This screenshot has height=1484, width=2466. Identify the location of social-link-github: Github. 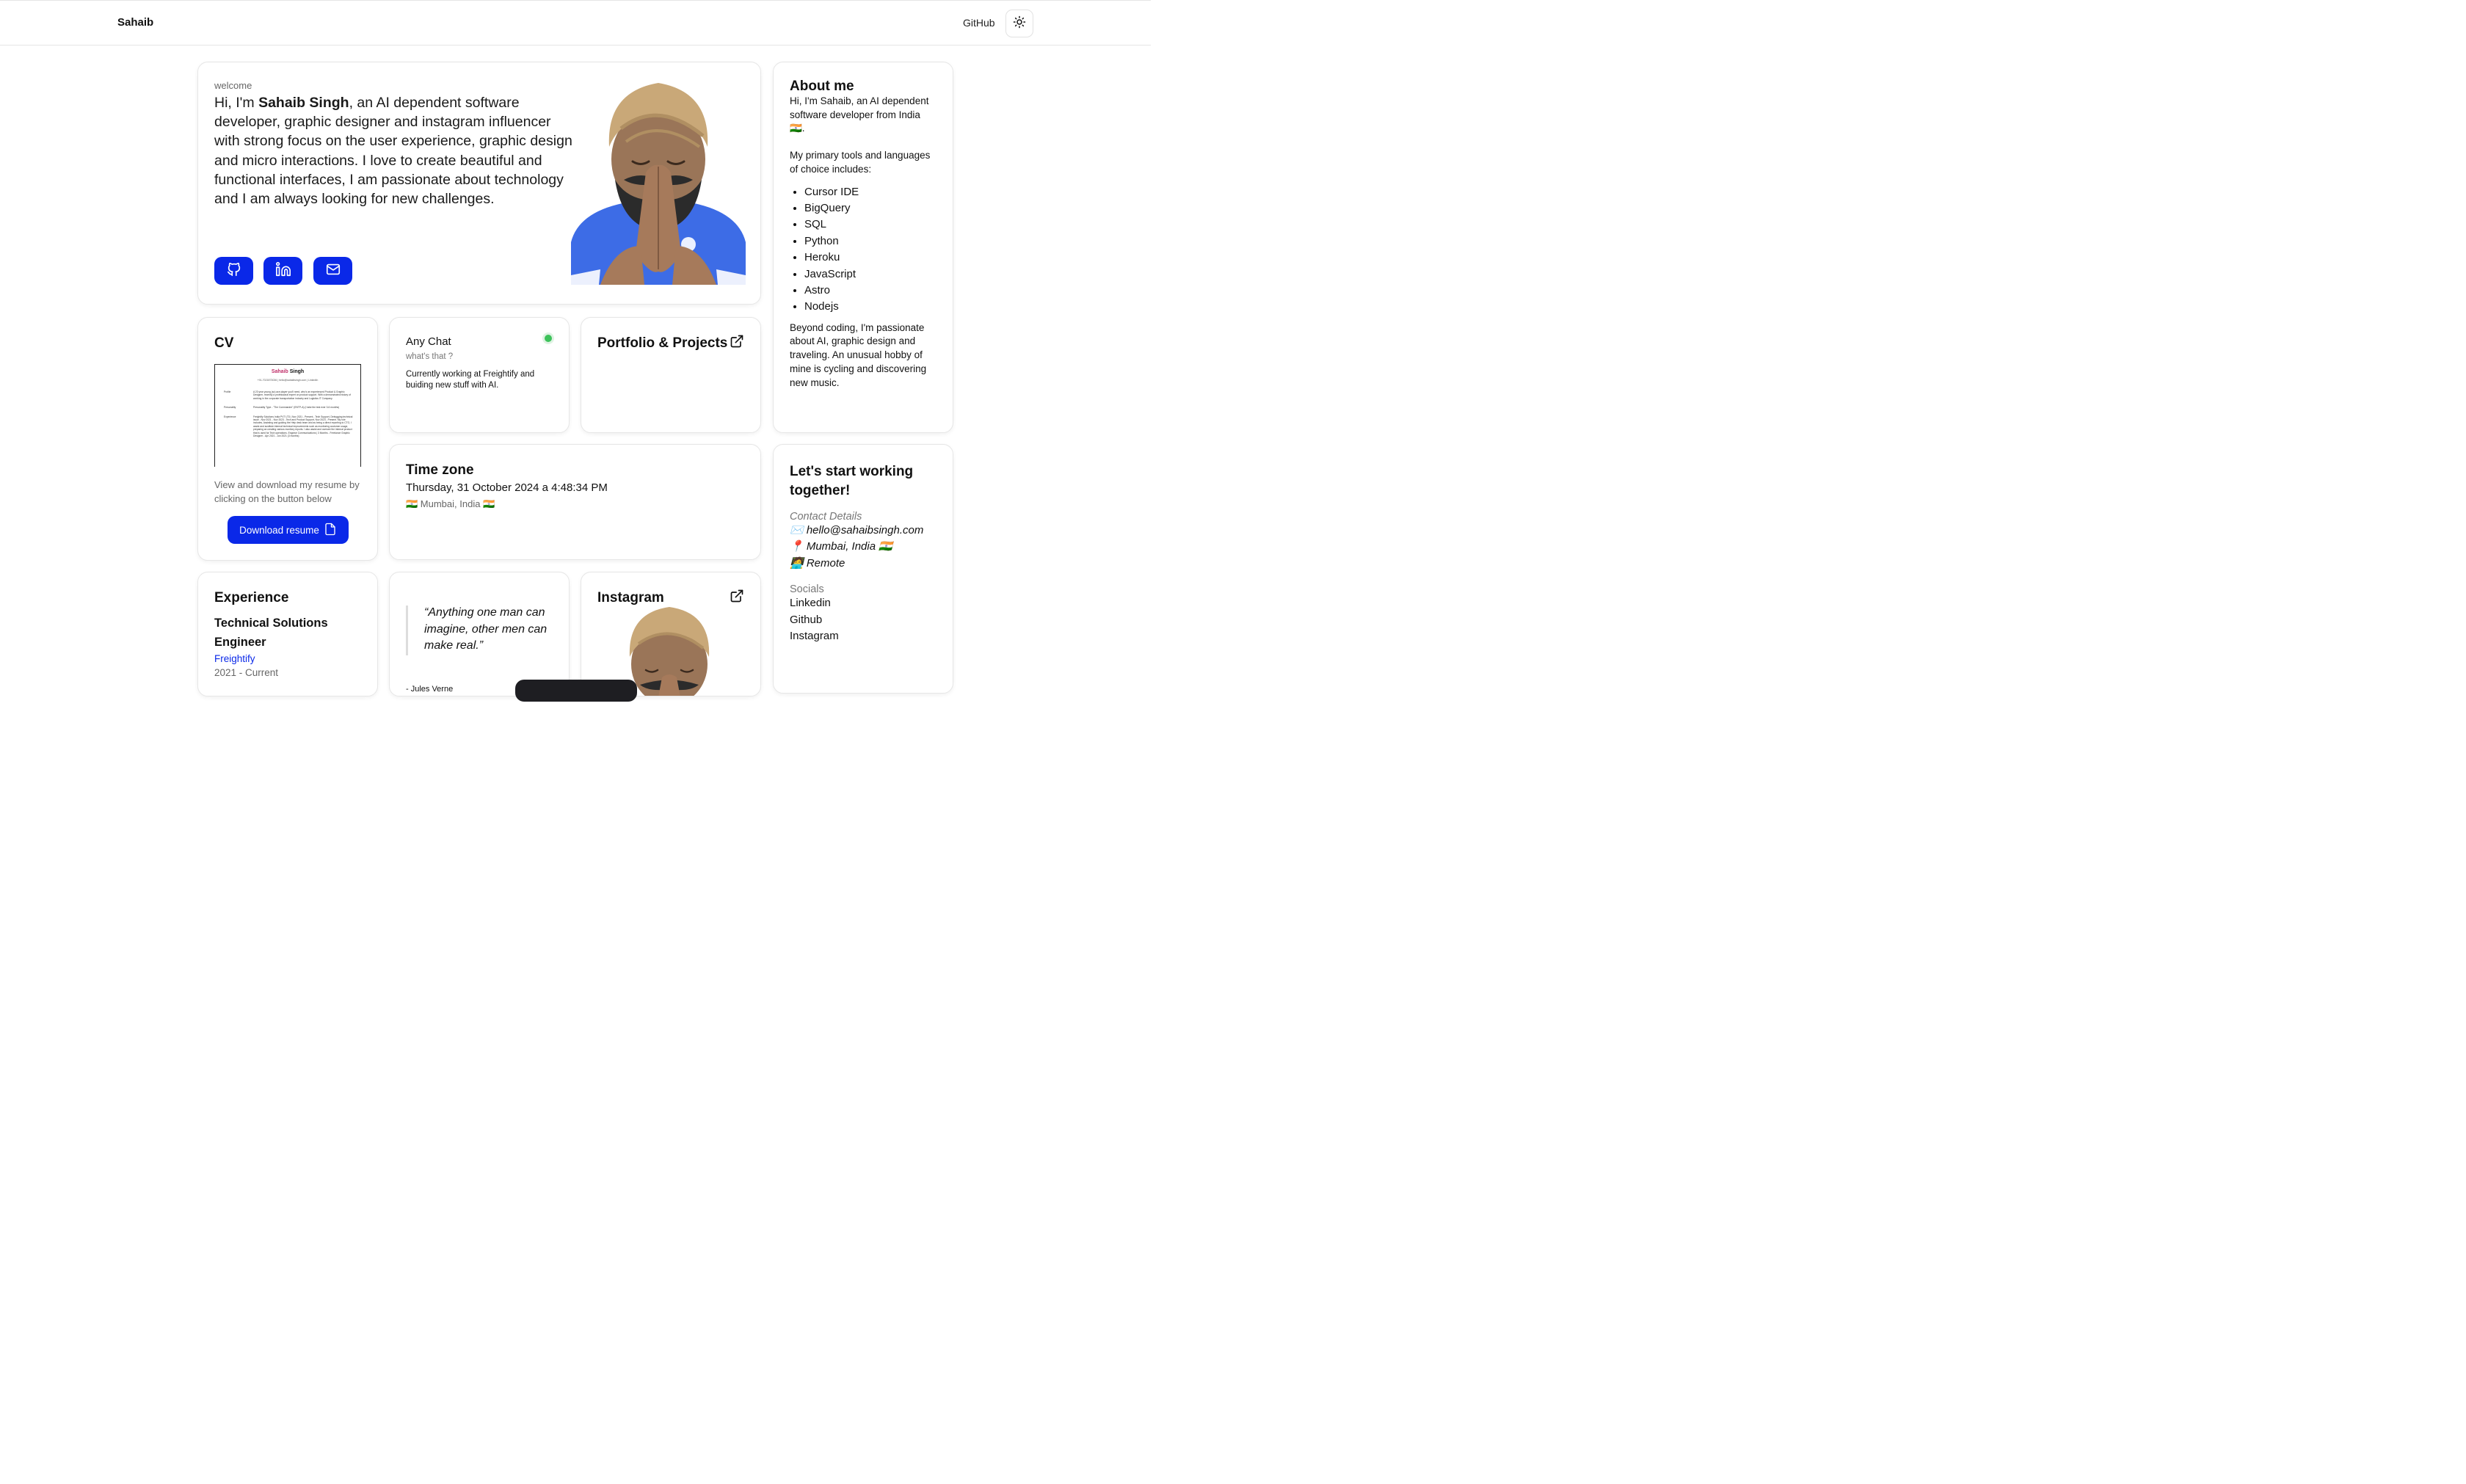
(863, 620).